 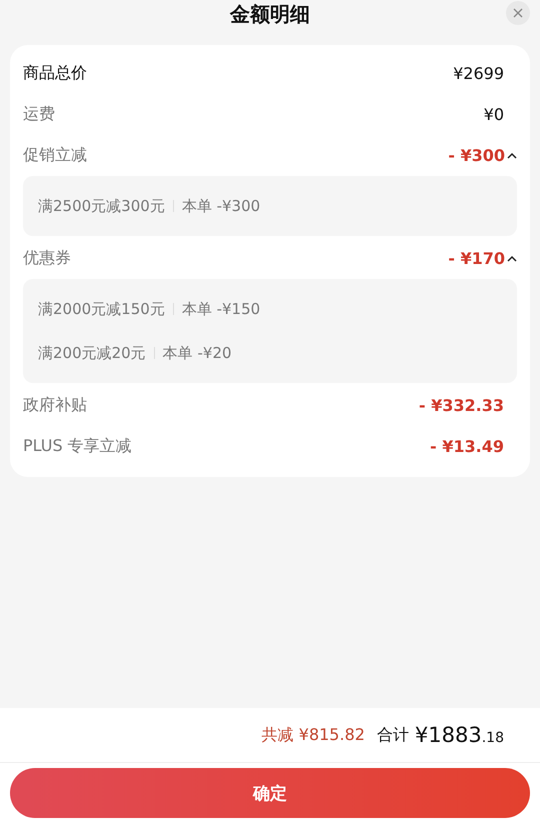 I want to click on saved-total: 共减 ¥815.82, so click(x=313, y=735).